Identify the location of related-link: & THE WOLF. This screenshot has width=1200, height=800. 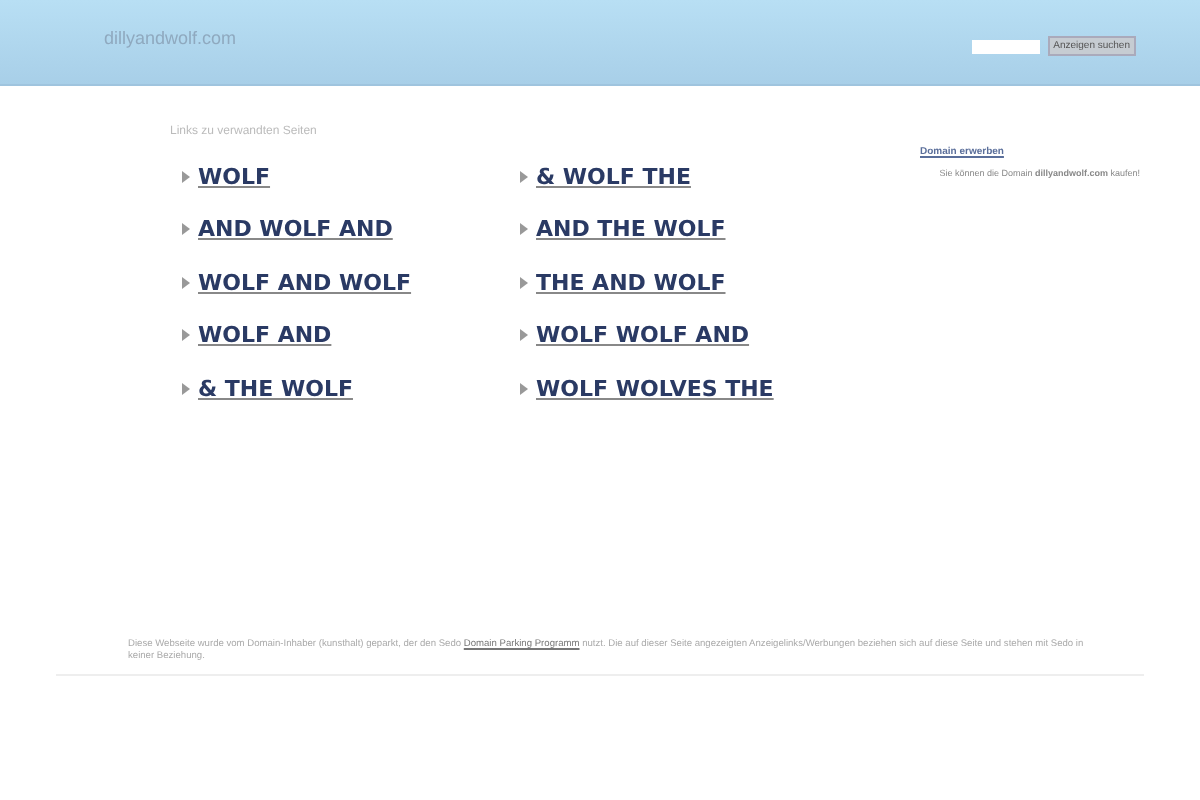
(275, 388).